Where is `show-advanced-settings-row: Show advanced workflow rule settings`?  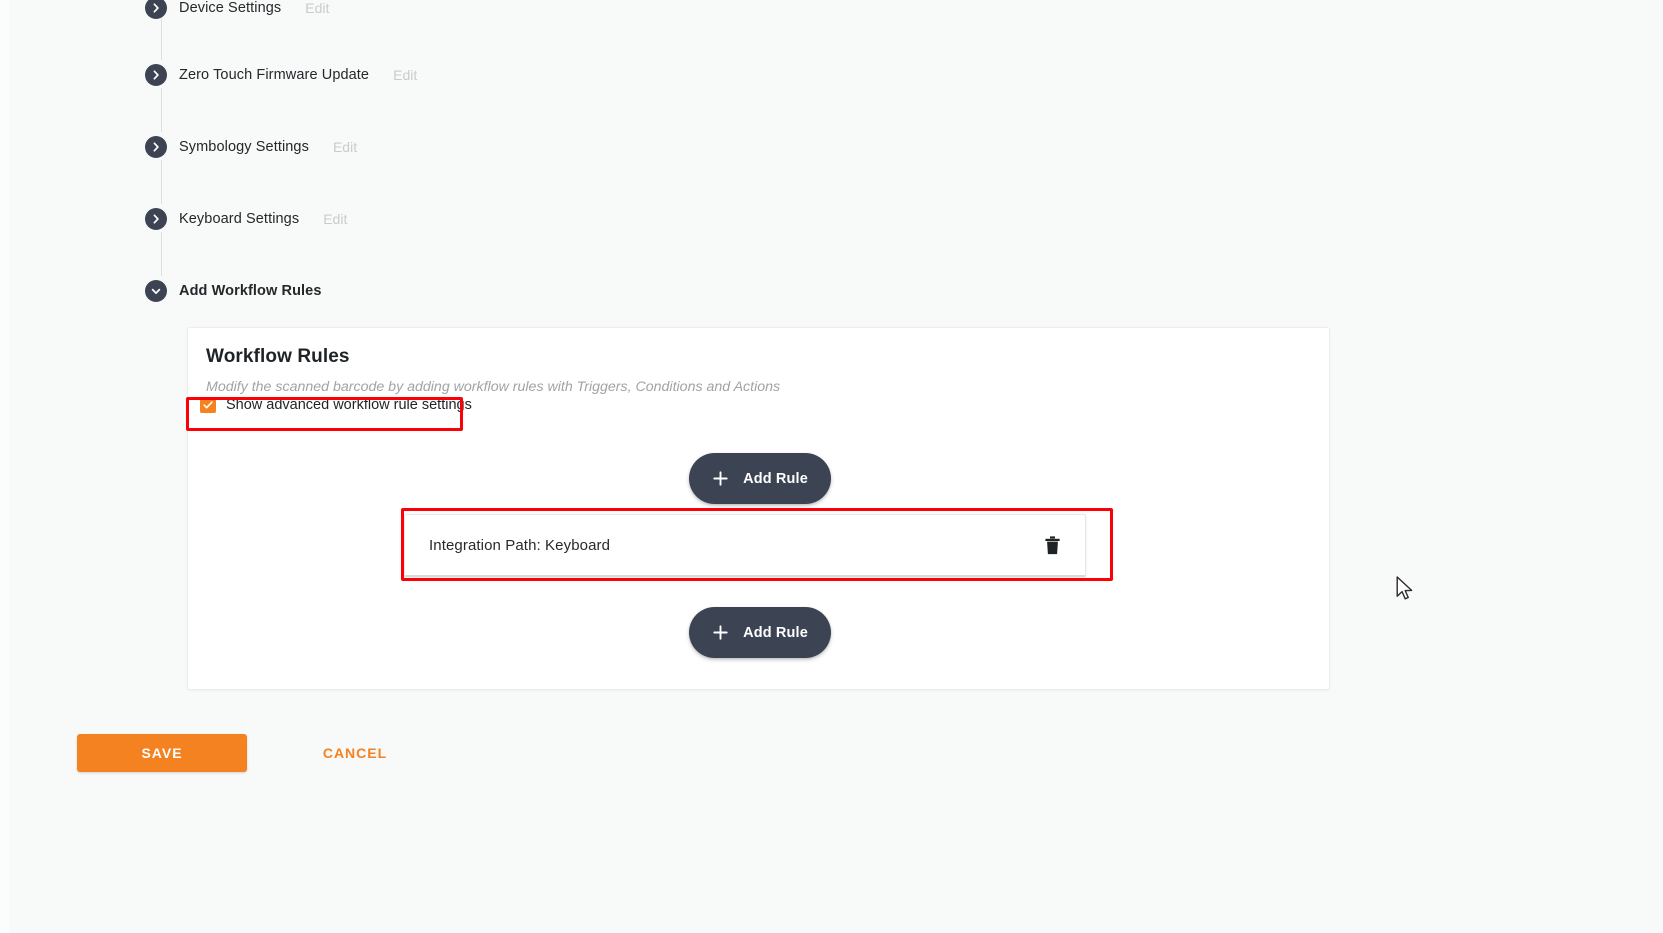 show-advanced-settings-row: Show advanced workflow rule settings is located at coordinates (336, 405).